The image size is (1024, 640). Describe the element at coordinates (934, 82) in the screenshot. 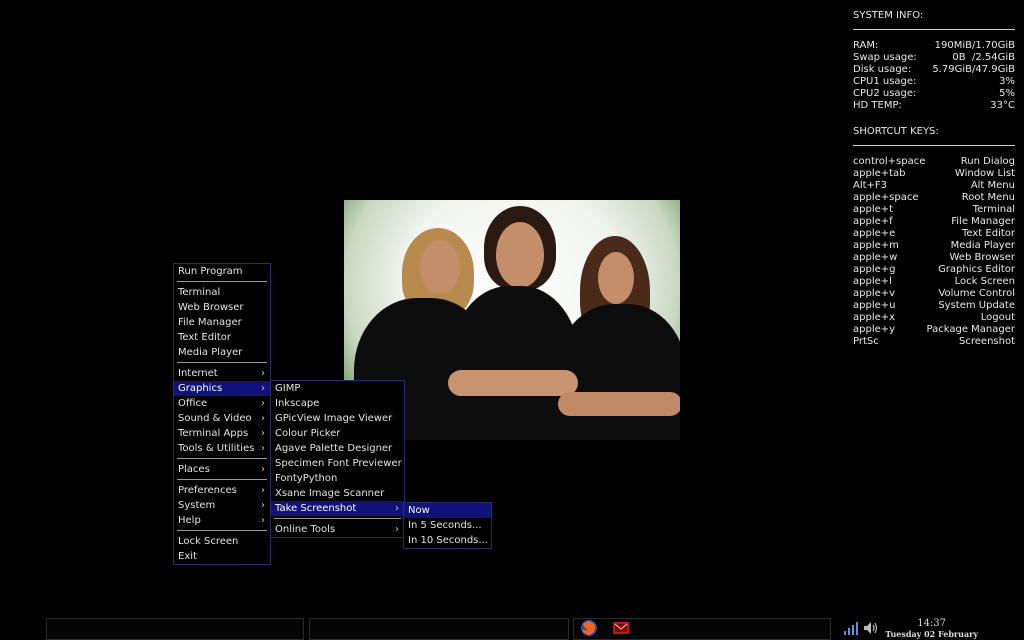

I see `stat-row: CPU1 usage: 3%` at that location.